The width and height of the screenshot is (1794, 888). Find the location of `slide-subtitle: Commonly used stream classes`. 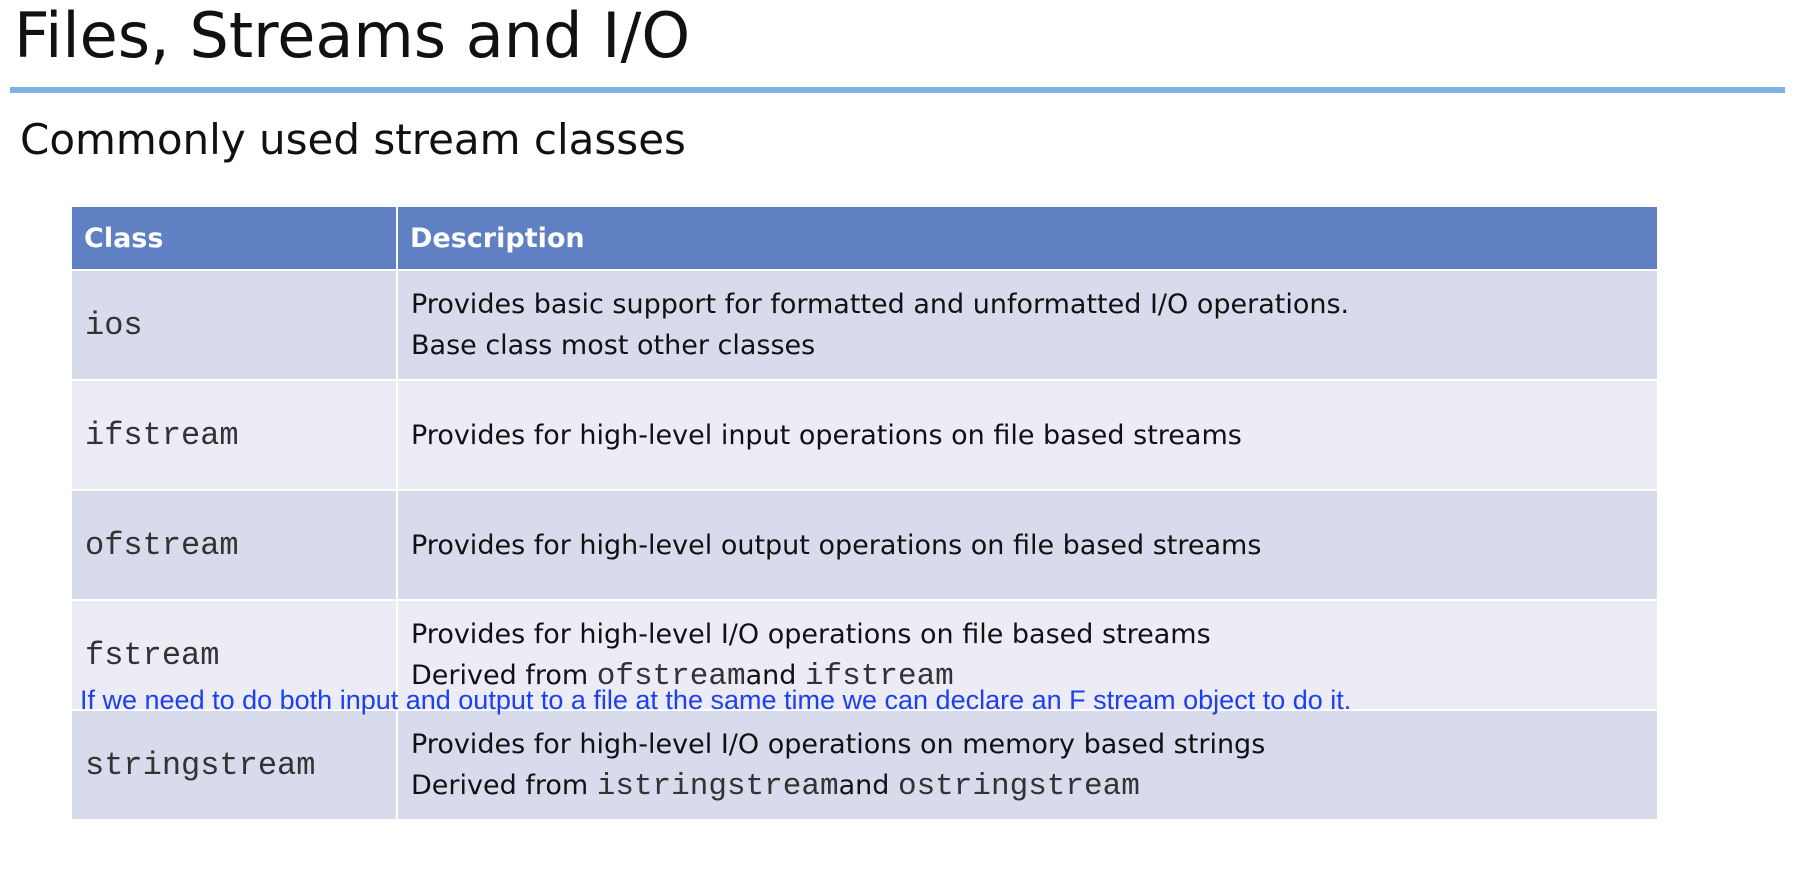

slide-subtitle: Commonly used stream classes is located at coordinates (353, 139).